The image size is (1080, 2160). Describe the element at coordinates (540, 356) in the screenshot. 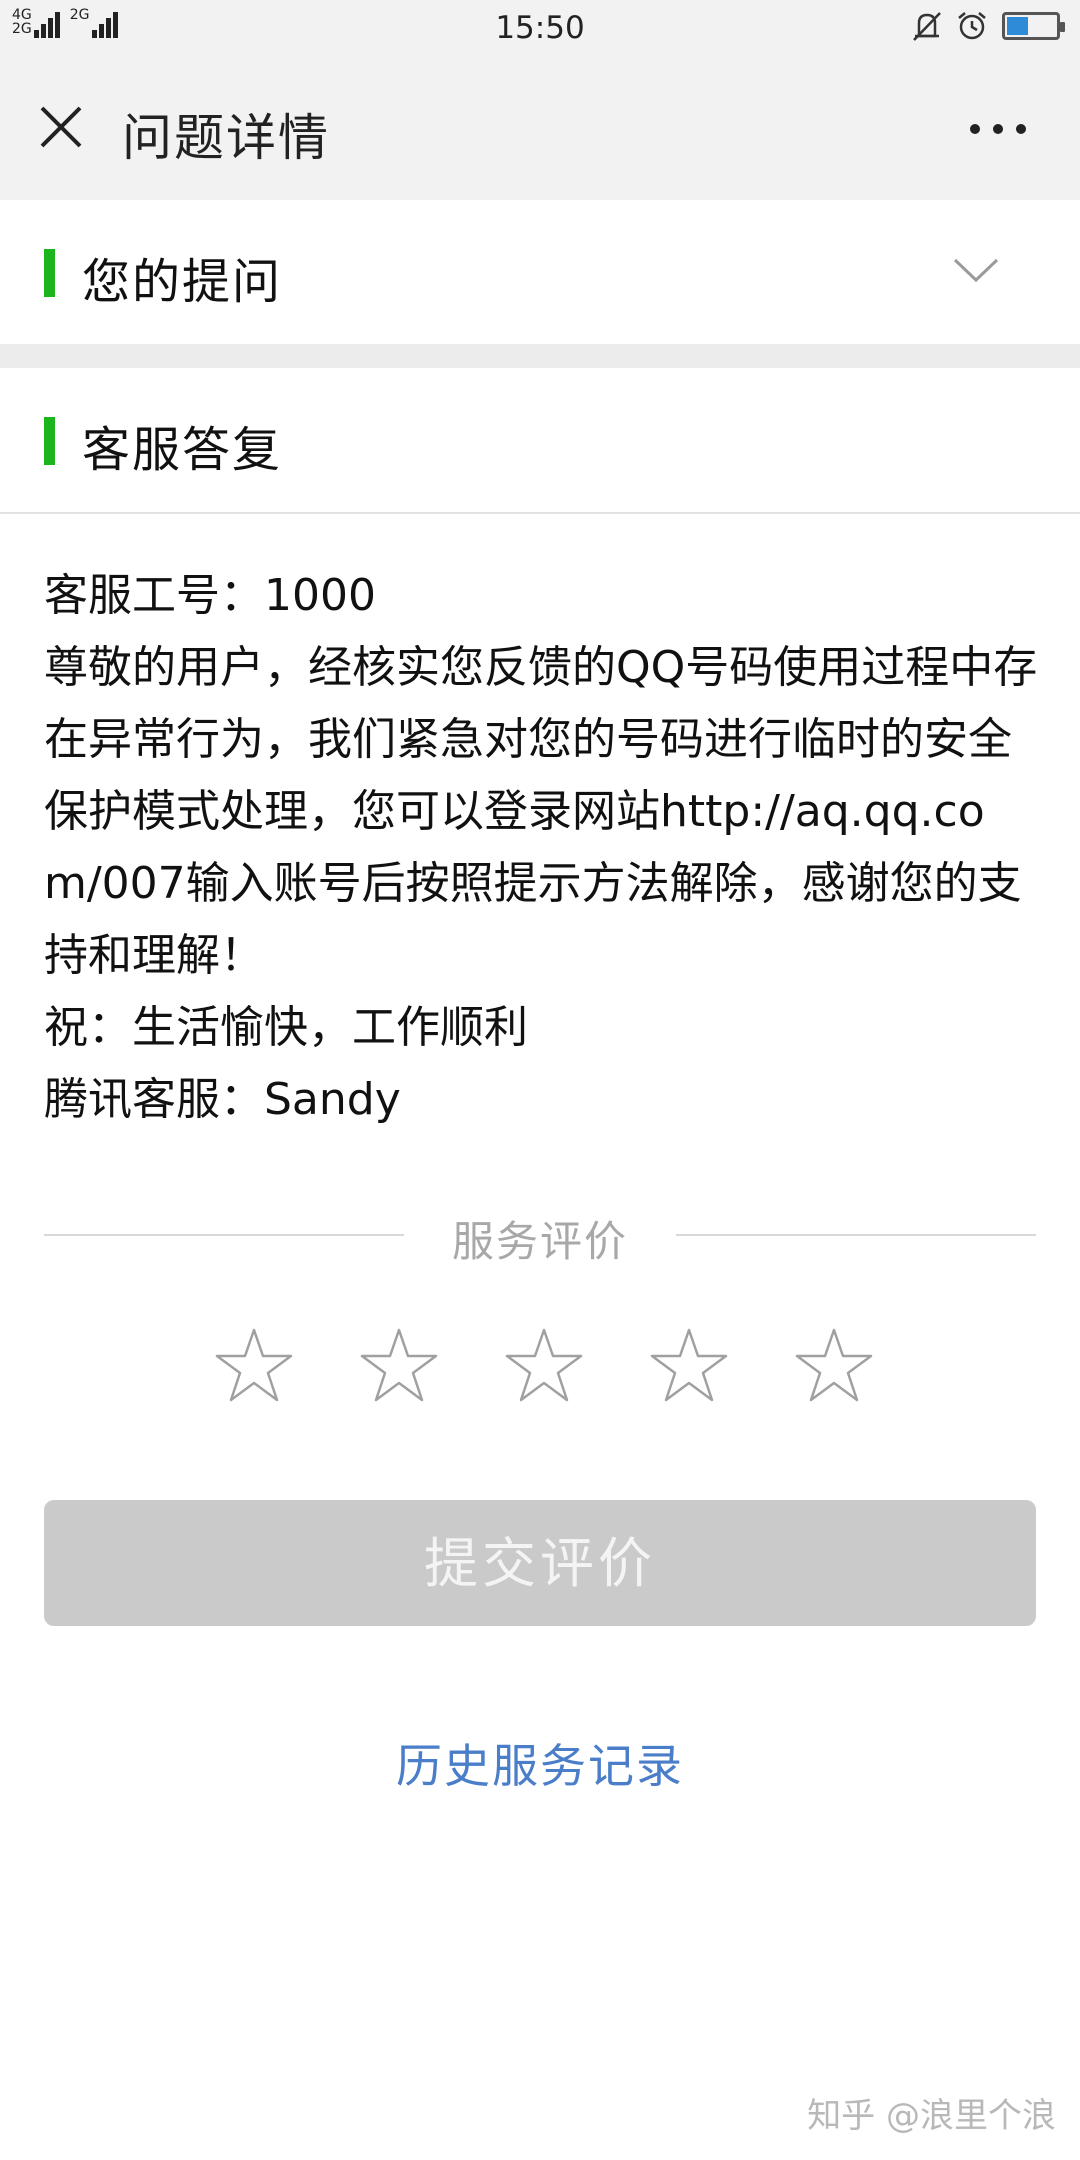

I see `section-separator` at that location.